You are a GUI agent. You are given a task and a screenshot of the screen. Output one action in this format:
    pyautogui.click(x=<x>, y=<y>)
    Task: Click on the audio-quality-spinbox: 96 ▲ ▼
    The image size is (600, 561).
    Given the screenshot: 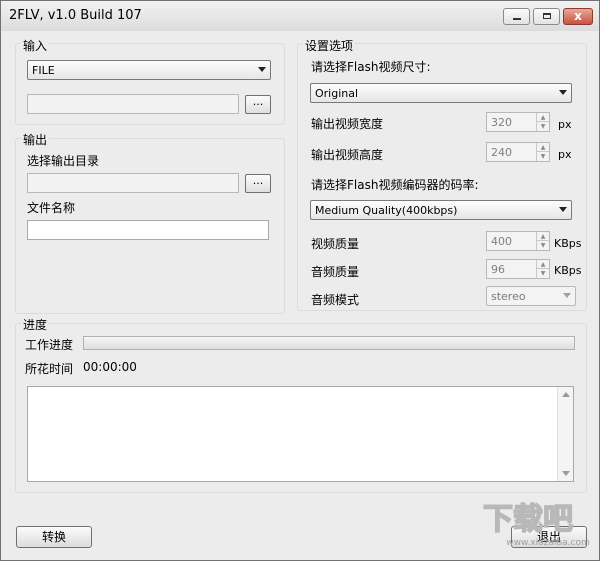 What is the action you would take?
    pyautogui.click(x=518, y=269)
    